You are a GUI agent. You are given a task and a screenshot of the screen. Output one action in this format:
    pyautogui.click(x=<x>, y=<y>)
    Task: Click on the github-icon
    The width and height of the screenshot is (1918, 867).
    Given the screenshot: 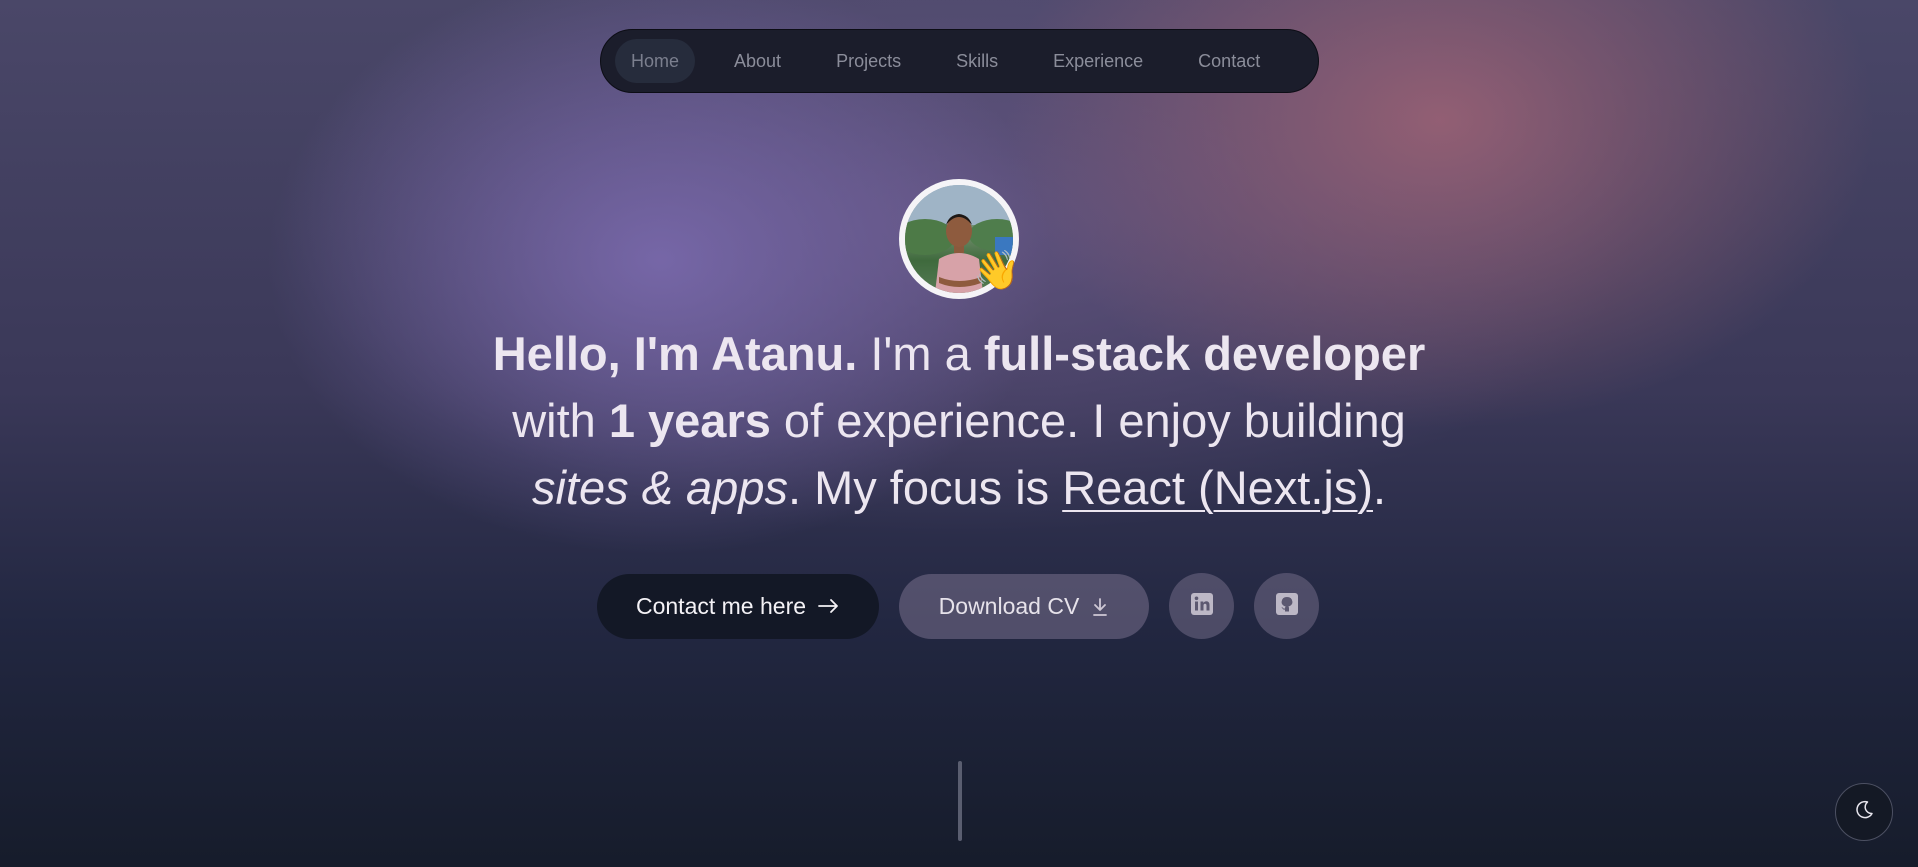 What is the action you would take?
    pyautogui.click(x=1287, y=606)
    